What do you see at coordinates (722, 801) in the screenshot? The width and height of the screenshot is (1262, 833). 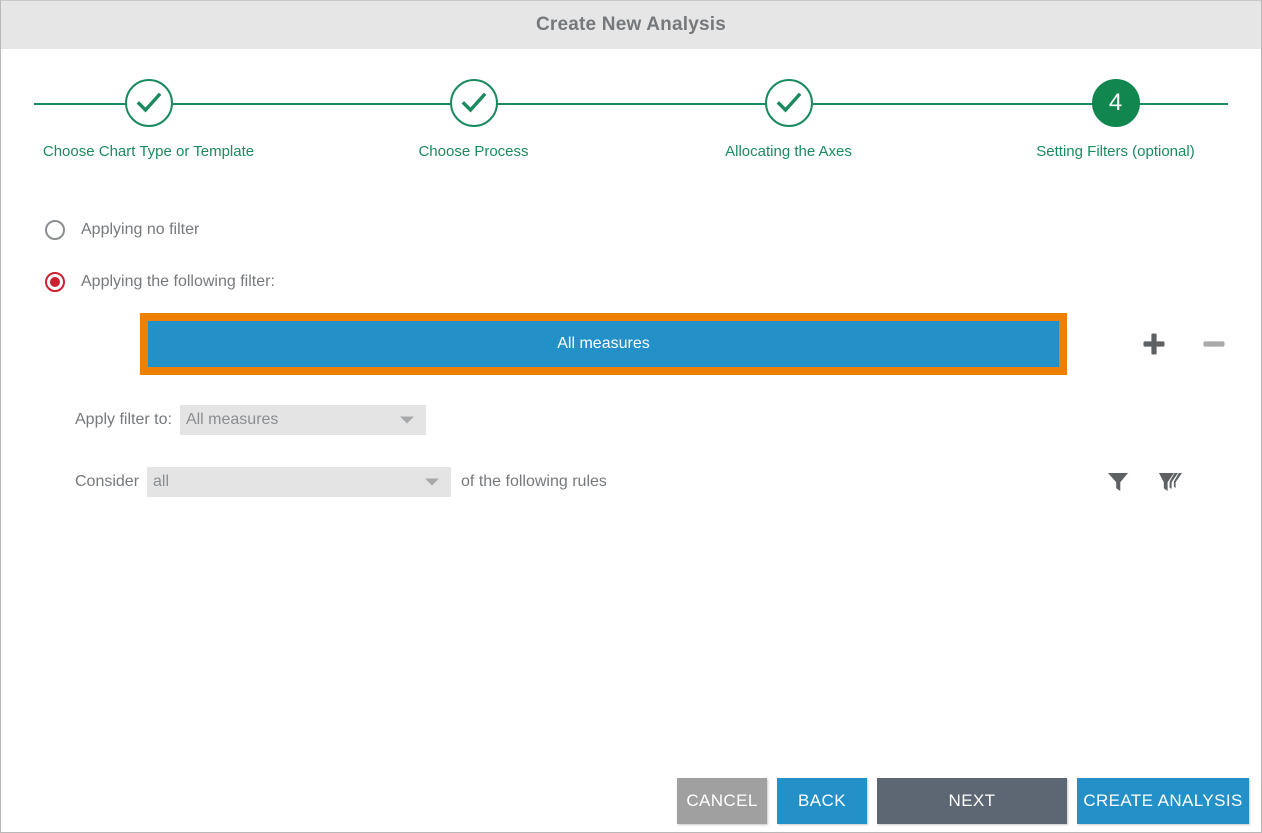 I see `cancel-button: CANCEL` at bounding box center [722, 801].